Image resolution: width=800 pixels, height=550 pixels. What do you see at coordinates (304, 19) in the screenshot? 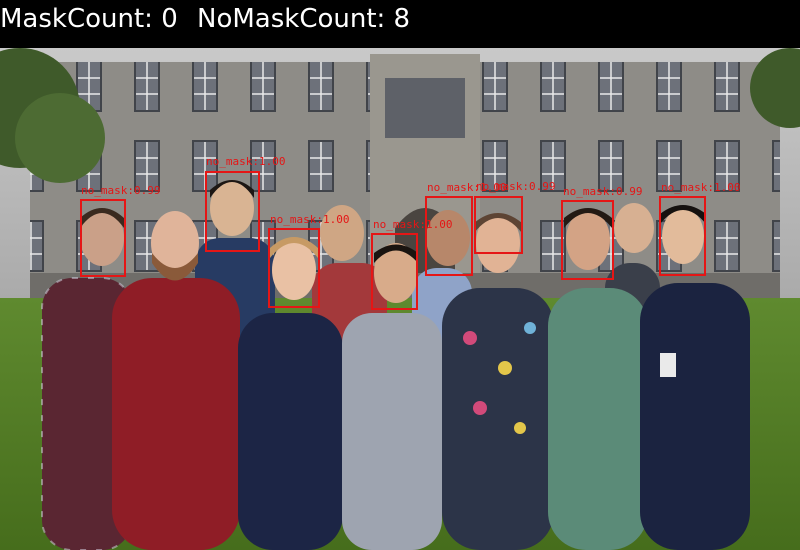
I see `no-mask-count-text: NoMaskCount: 8` at bounding box center [304, 19].